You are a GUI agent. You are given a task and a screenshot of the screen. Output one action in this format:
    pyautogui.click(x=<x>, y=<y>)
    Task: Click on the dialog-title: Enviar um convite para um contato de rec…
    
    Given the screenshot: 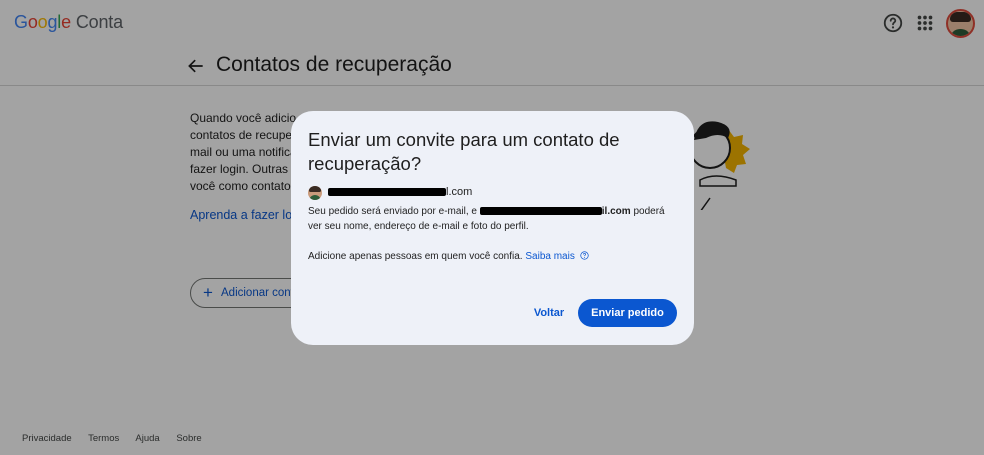 What is the action you would take?
    pyautogui.click(x=464, y=151)
    